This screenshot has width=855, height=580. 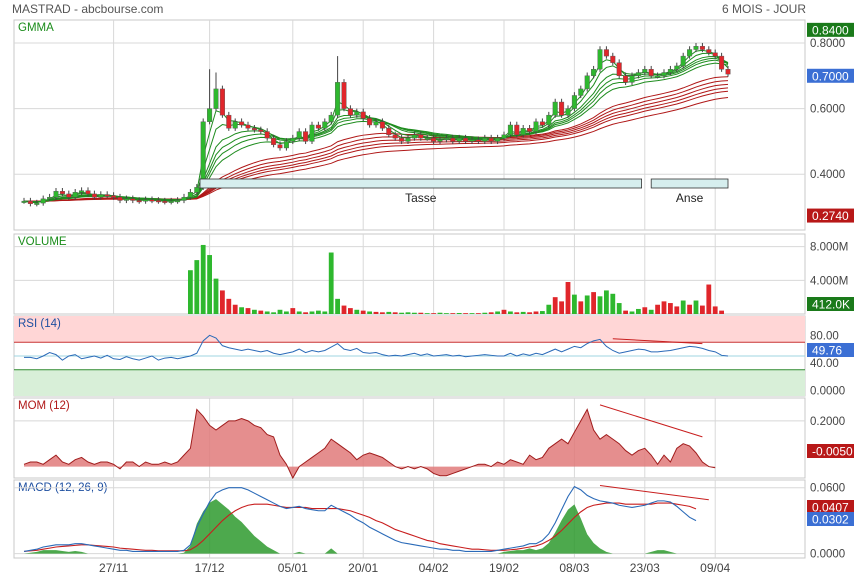 I want to click on gmma-badge-0-label: 0.8400, so click(x=830, y=30).